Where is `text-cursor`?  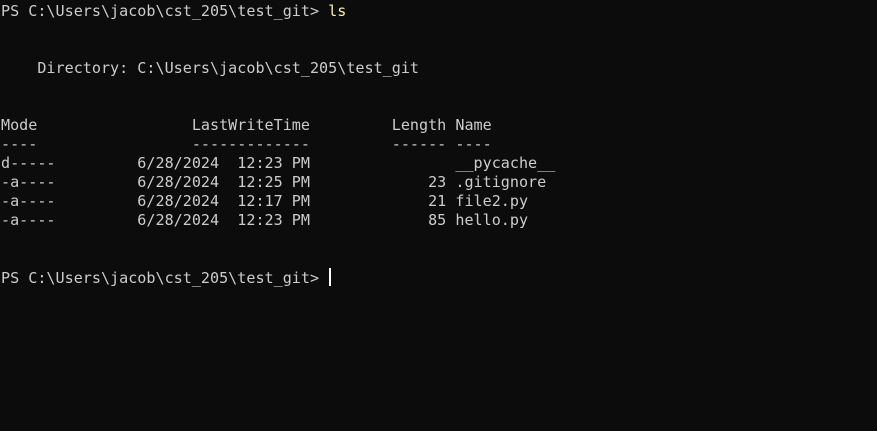 text-cursor is located at coordinates (330, 277).